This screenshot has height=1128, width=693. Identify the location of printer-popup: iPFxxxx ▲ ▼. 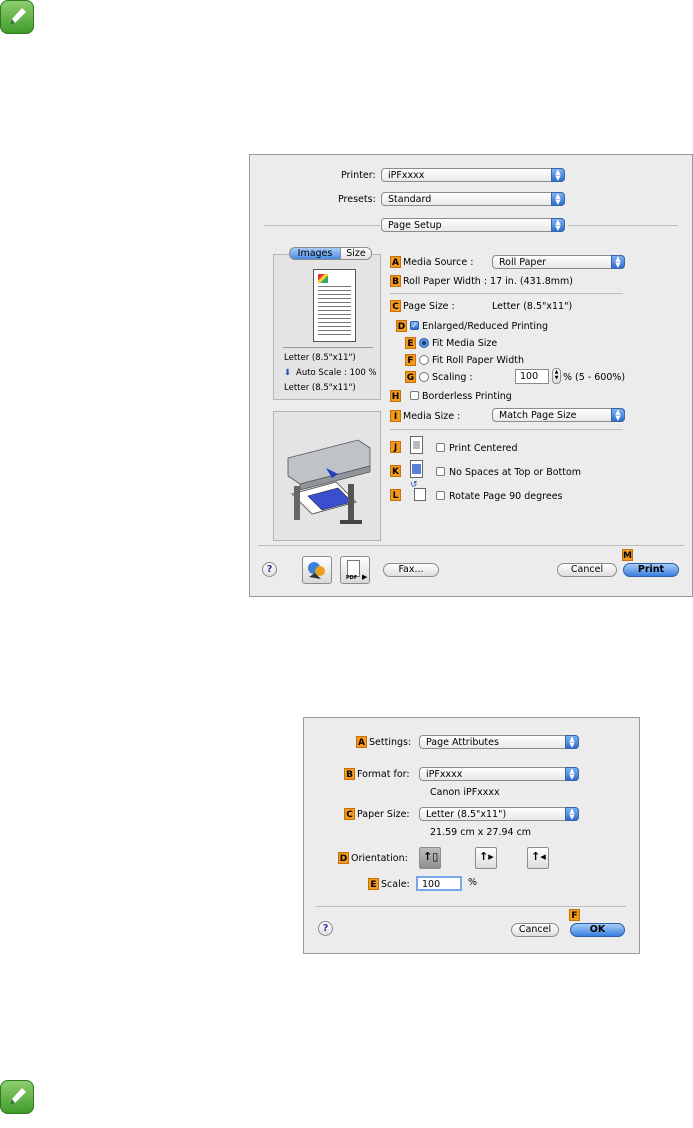
(473, 175).